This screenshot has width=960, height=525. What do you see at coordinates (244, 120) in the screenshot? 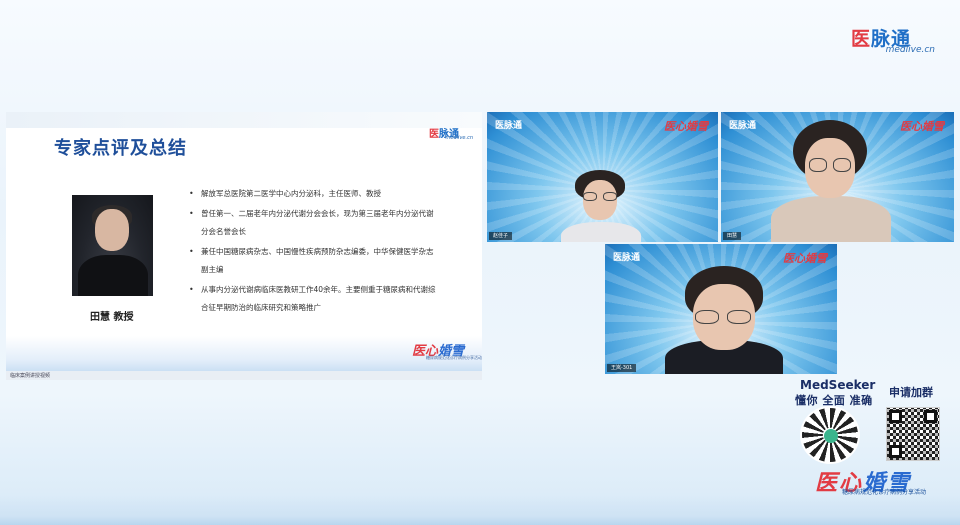
I see `slide-topbar` at bounding box center [244, 120].